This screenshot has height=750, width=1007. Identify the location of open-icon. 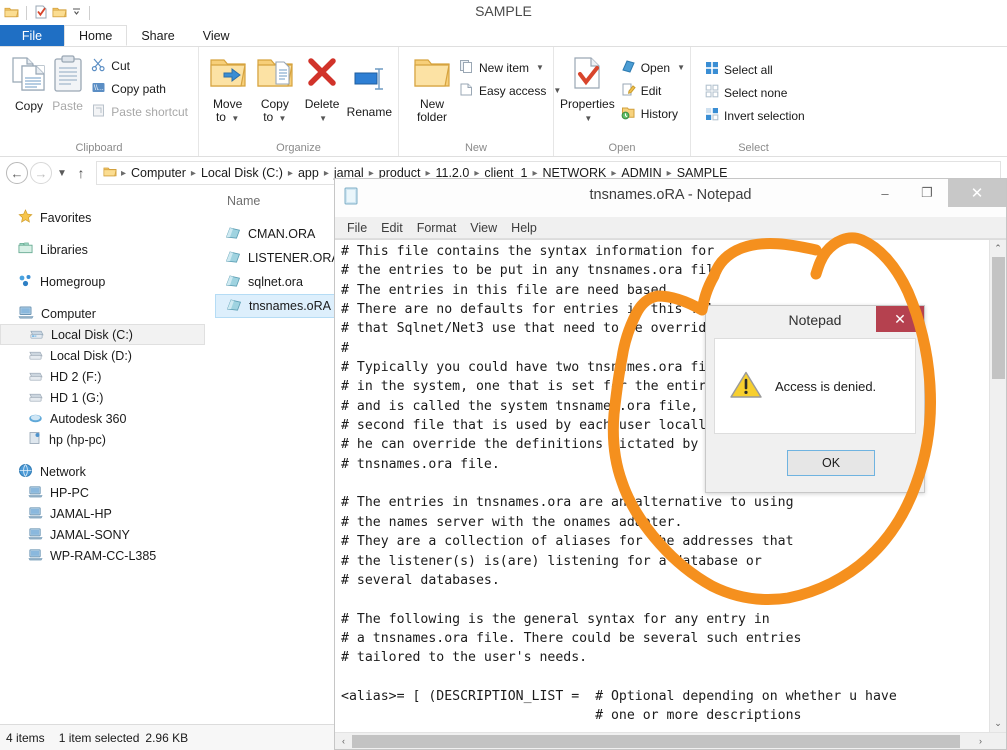
(628, 68).